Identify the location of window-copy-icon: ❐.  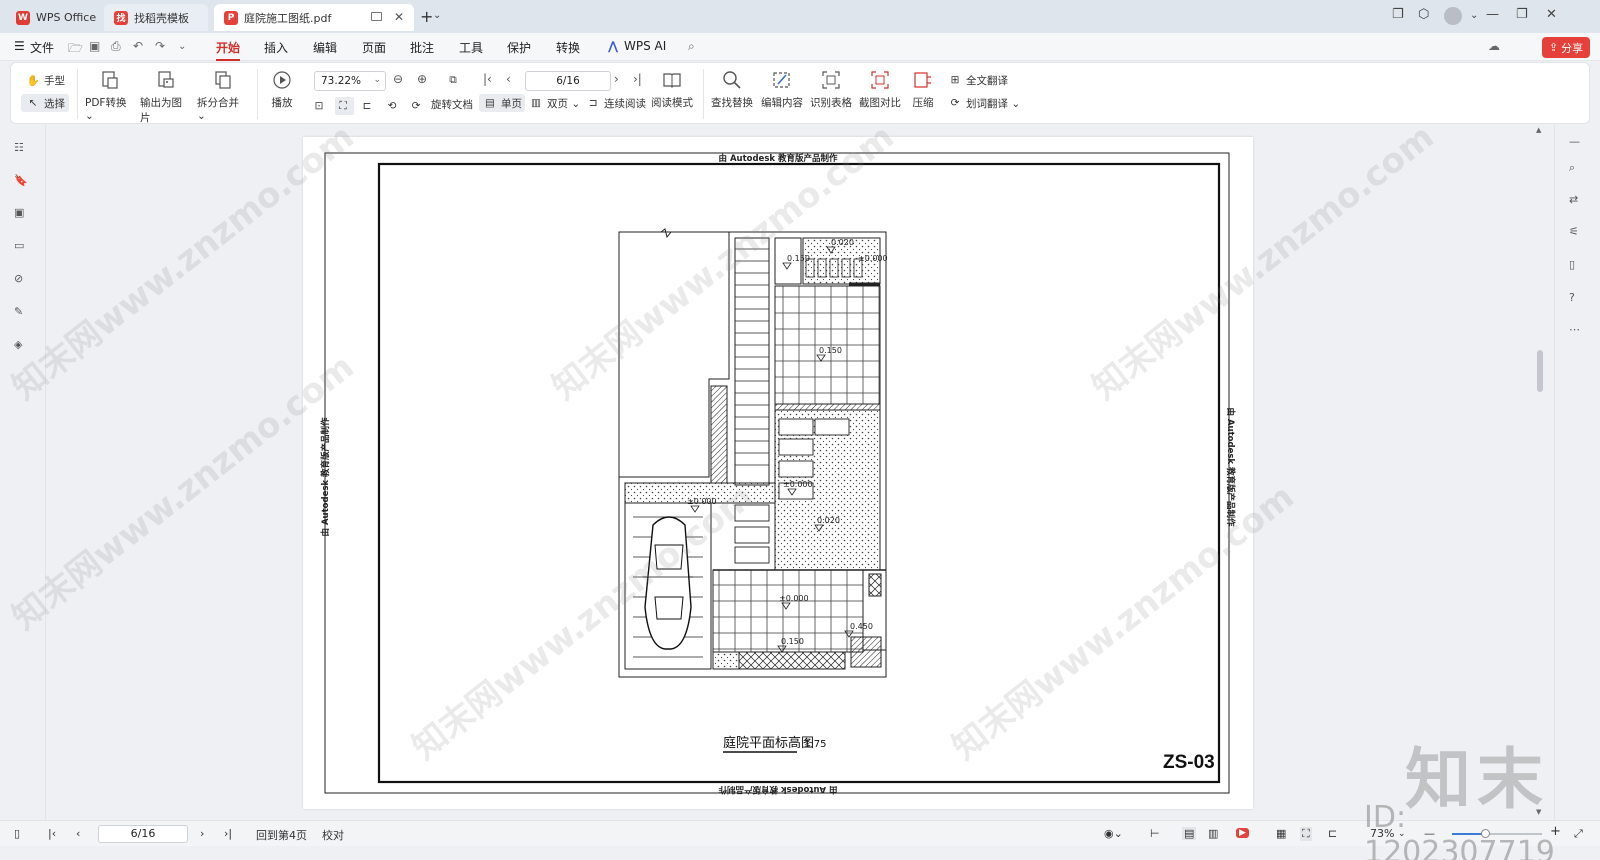
(1398, 14).